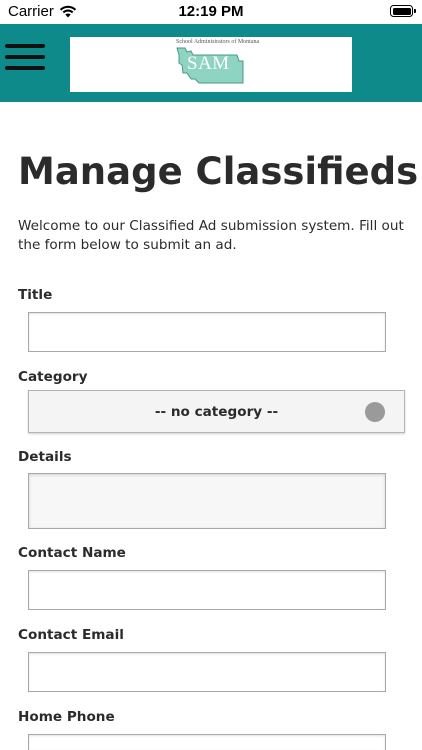 This screenshot has width=422, height=750. I want to click on contact-email-label: Contact Email, so click(71, 635).